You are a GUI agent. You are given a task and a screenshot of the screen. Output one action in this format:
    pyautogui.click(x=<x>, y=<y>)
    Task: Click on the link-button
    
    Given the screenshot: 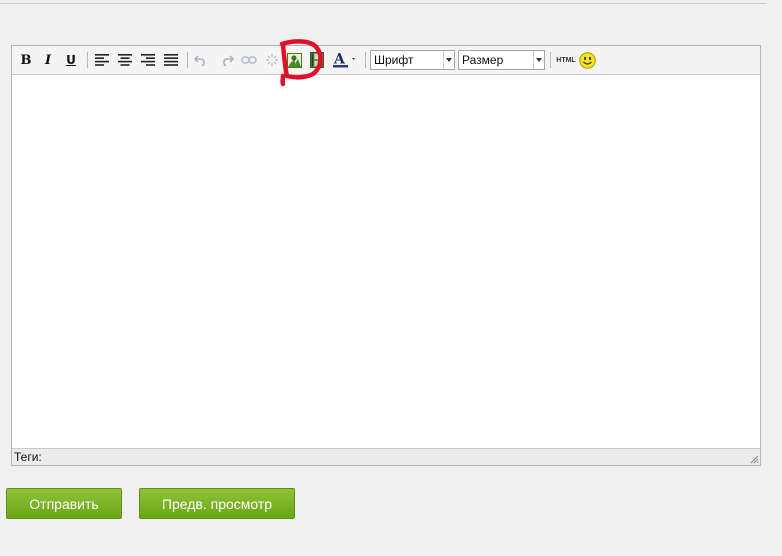 What is the action you would take?
    pyautogui.click(x=249, y=60)
    